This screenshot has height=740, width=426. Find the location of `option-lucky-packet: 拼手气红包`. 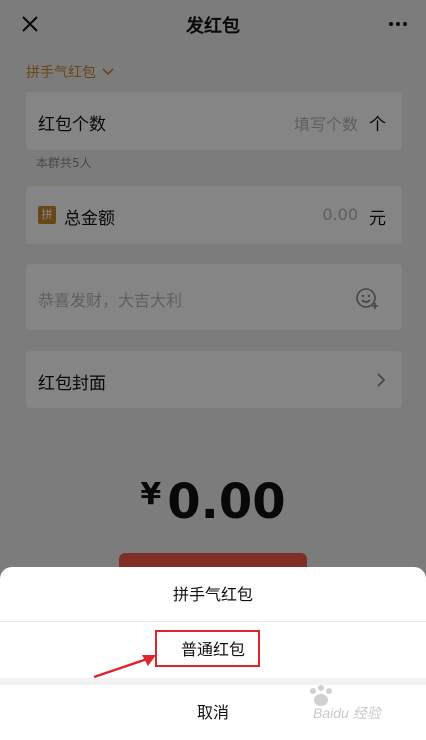

option-lucky-packet: 拼手气红包 is located at coordinates (213, 594).